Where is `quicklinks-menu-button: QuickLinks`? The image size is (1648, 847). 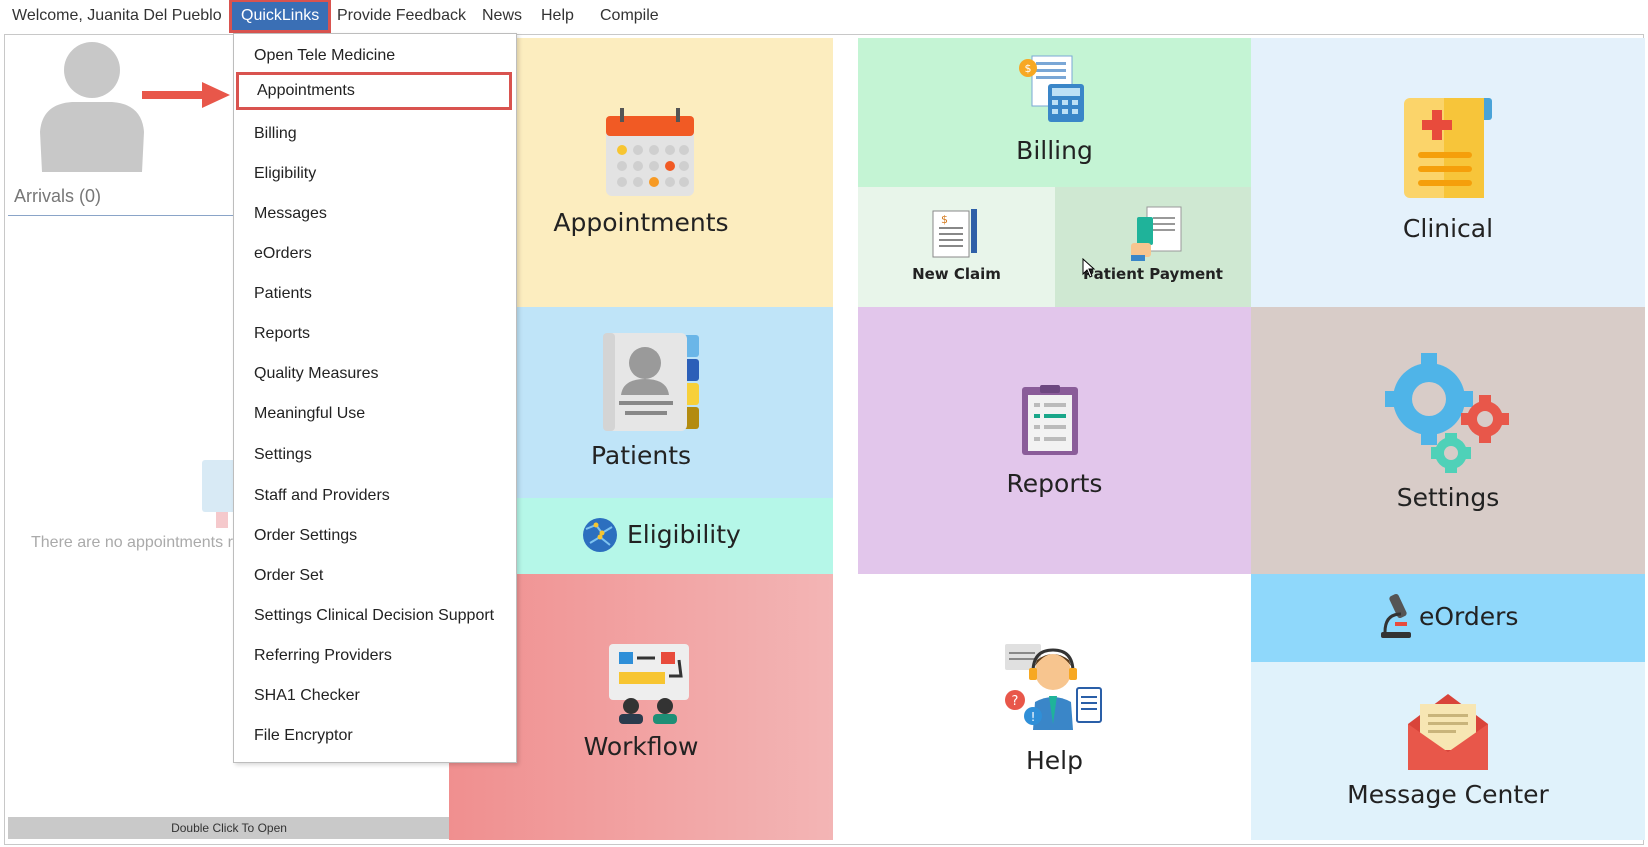 quicklinks-menu-button: QuickLinks is located at coordinates (280, 16).